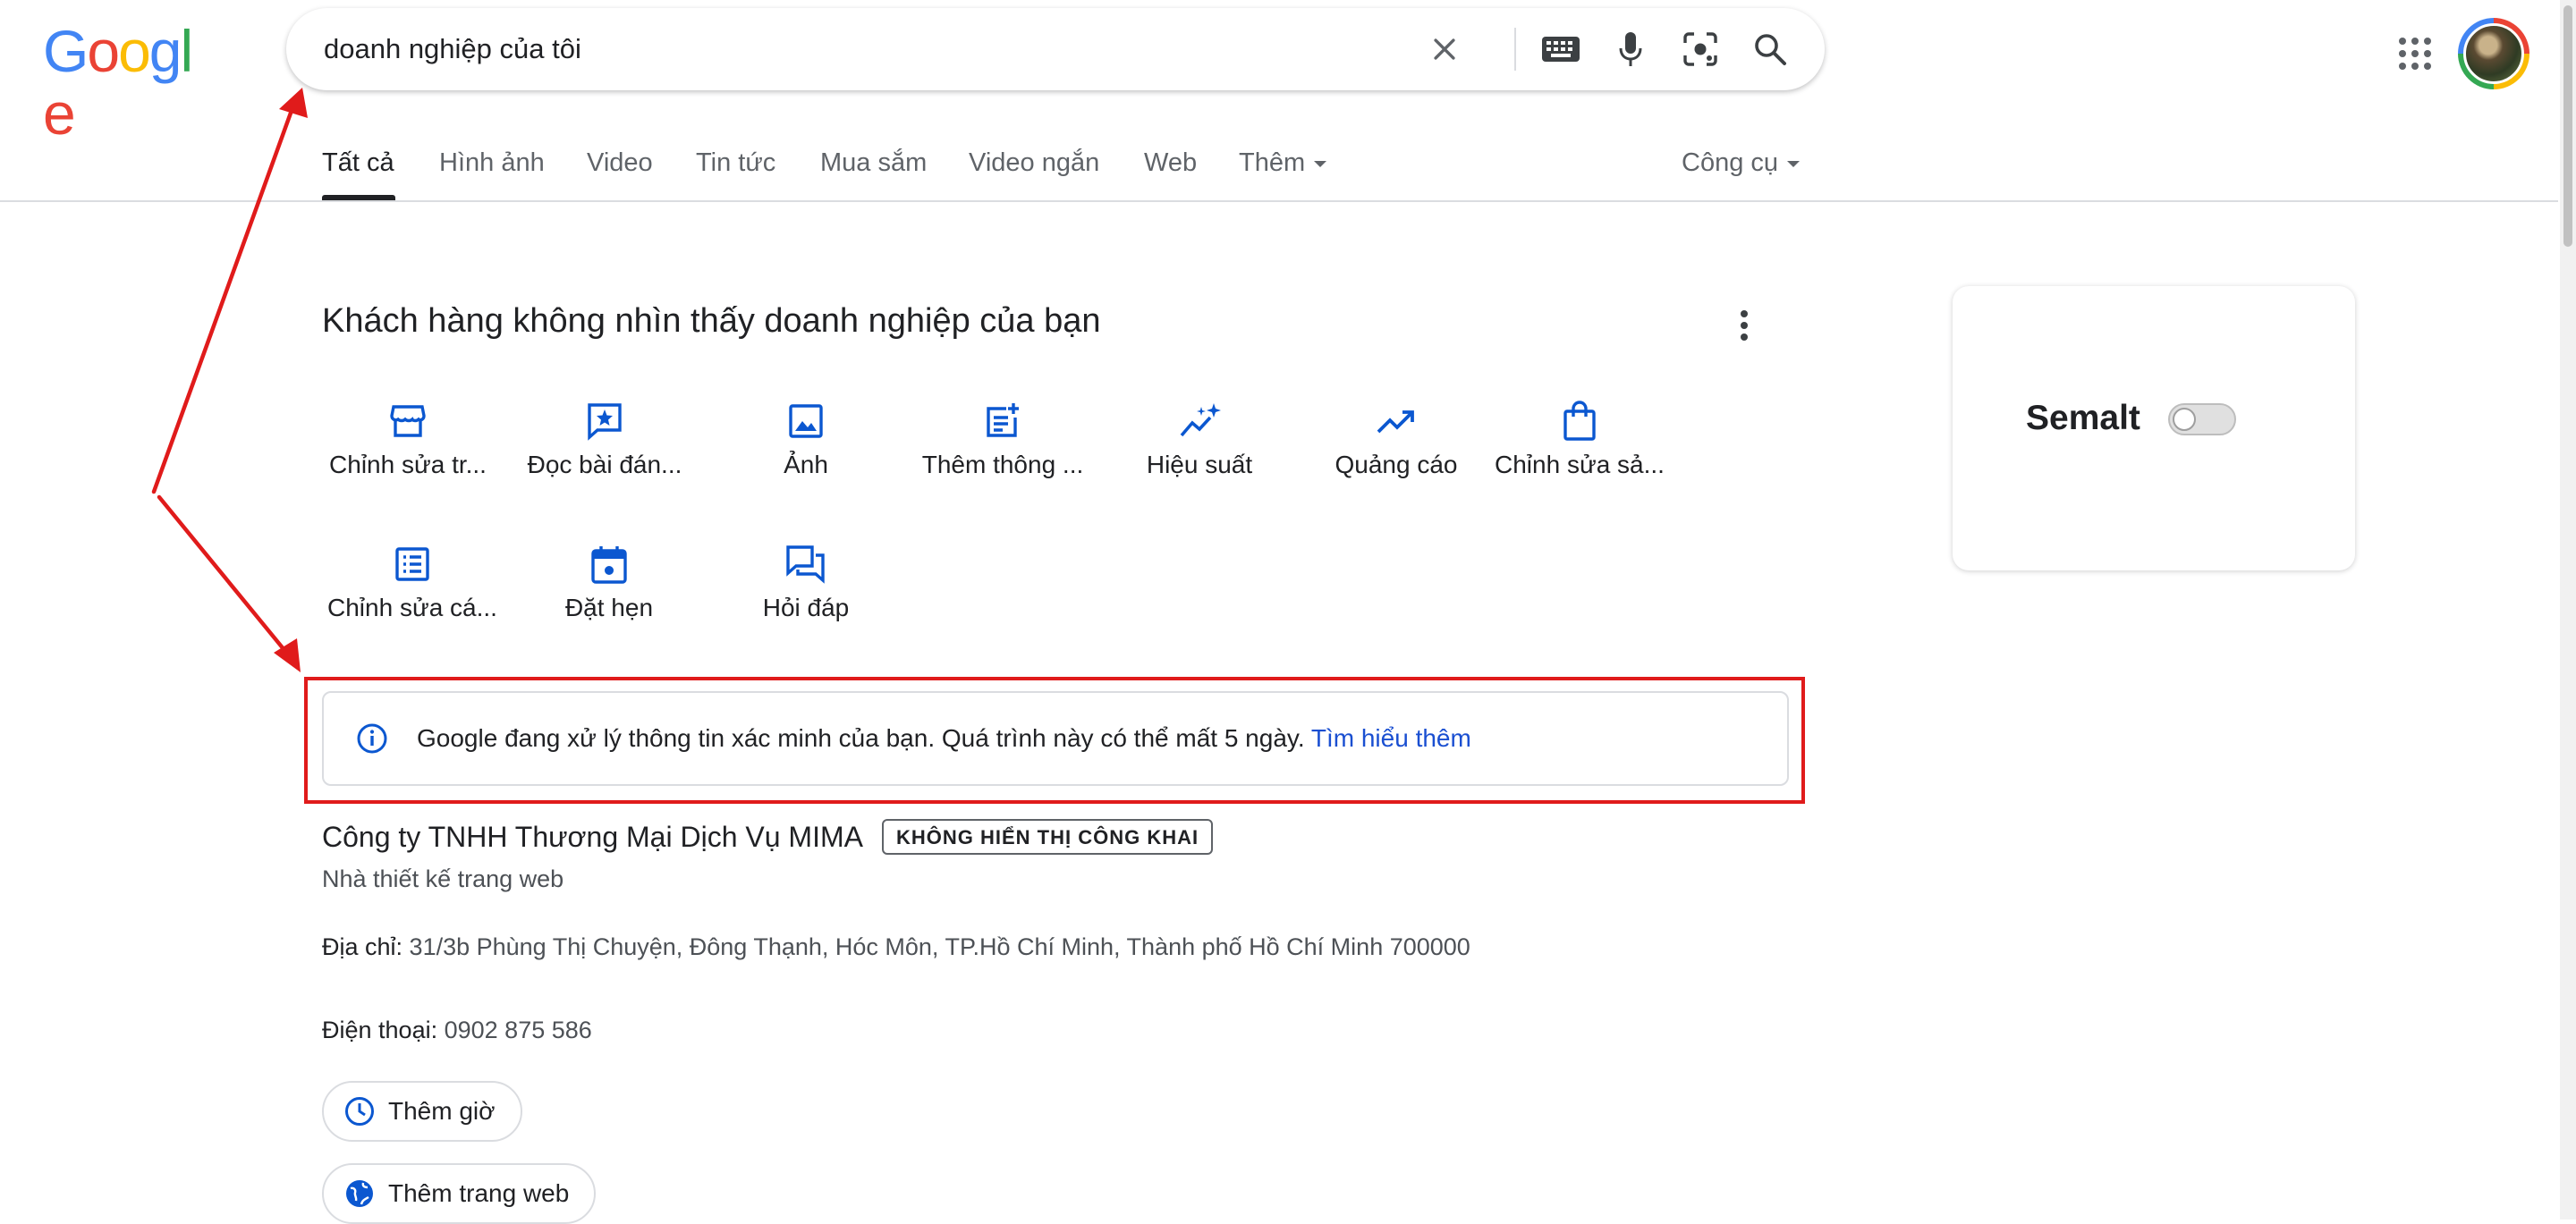 The height and width of the screenshot is (1224, 2576). Describe the element at coordinates (518, 1030) in the screenshot. I see `phone-value: 0902 875 586` at that location.